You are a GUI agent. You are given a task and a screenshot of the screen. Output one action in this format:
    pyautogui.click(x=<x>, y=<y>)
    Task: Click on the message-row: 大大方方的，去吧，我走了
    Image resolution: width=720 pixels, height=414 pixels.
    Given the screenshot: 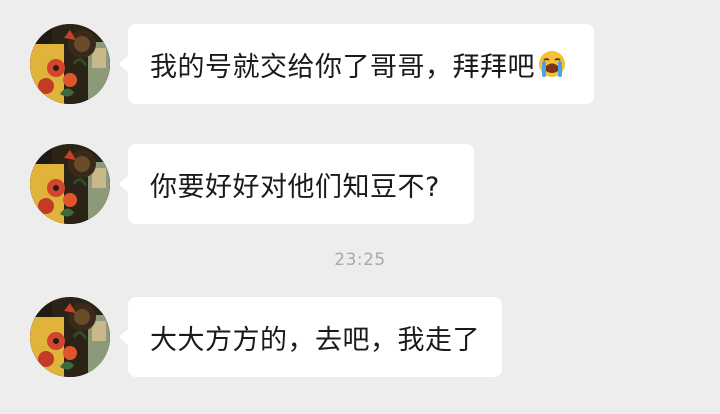 What is the action you would take?
    pyautogui.click(x=270, y=337)
    